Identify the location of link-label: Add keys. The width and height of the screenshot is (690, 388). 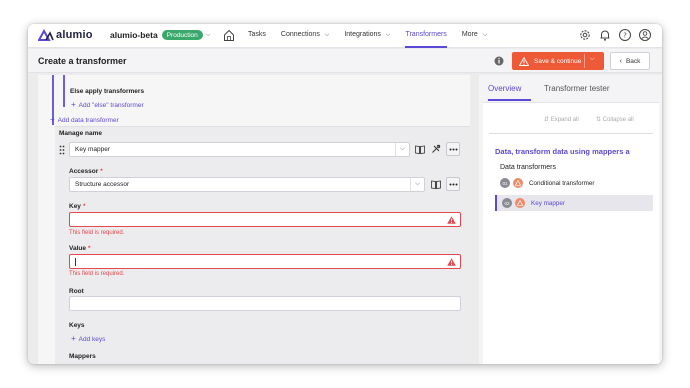
(92, 339).